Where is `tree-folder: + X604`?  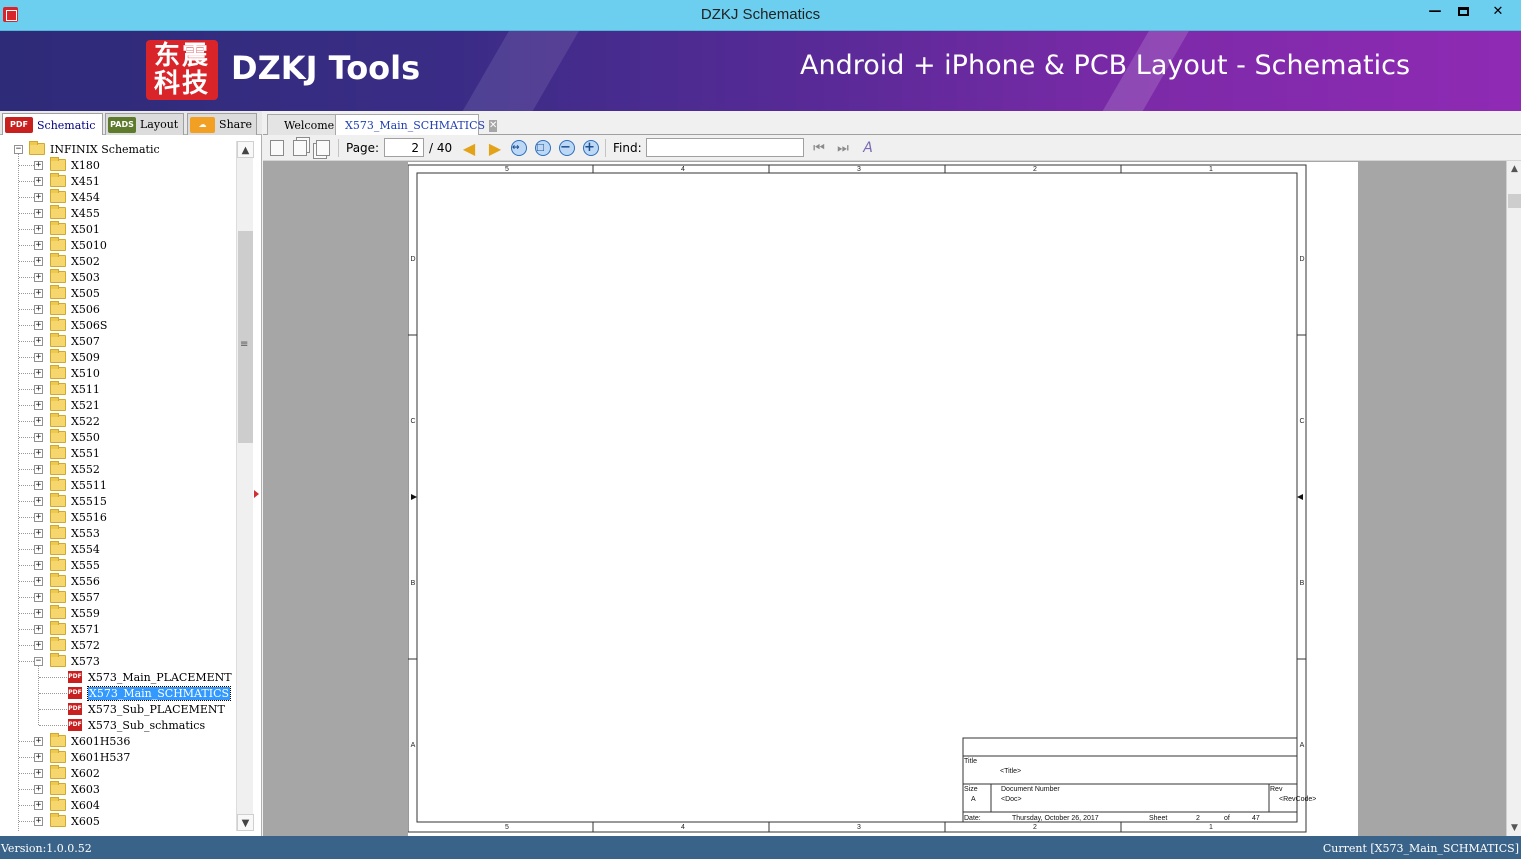
tree-folder: + X604 is located at coordinates (67, 805).